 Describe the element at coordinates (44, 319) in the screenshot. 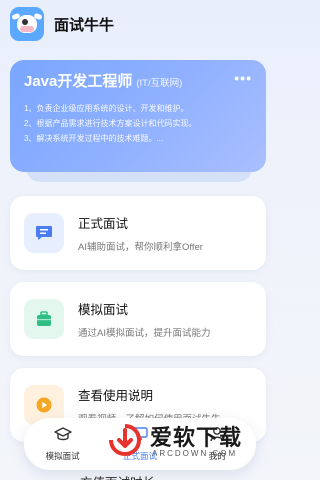

I see `briefcase-icon` at that location.